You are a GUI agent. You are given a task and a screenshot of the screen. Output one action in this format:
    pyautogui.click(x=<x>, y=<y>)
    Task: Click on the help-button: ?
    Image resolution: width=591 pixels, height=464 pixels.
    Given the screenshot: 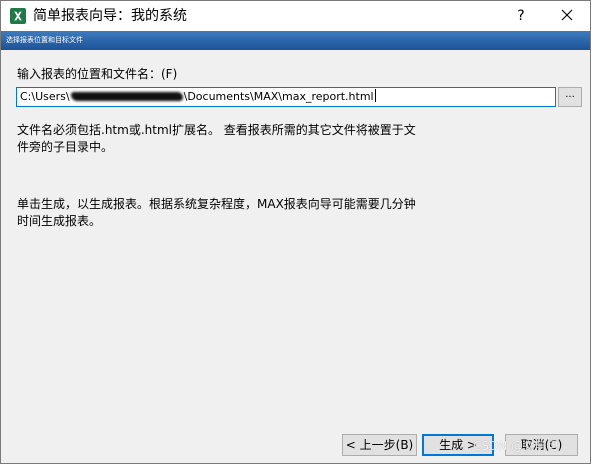 What is the action you would take?
    pyautogui.click(x=521, y=16)
    